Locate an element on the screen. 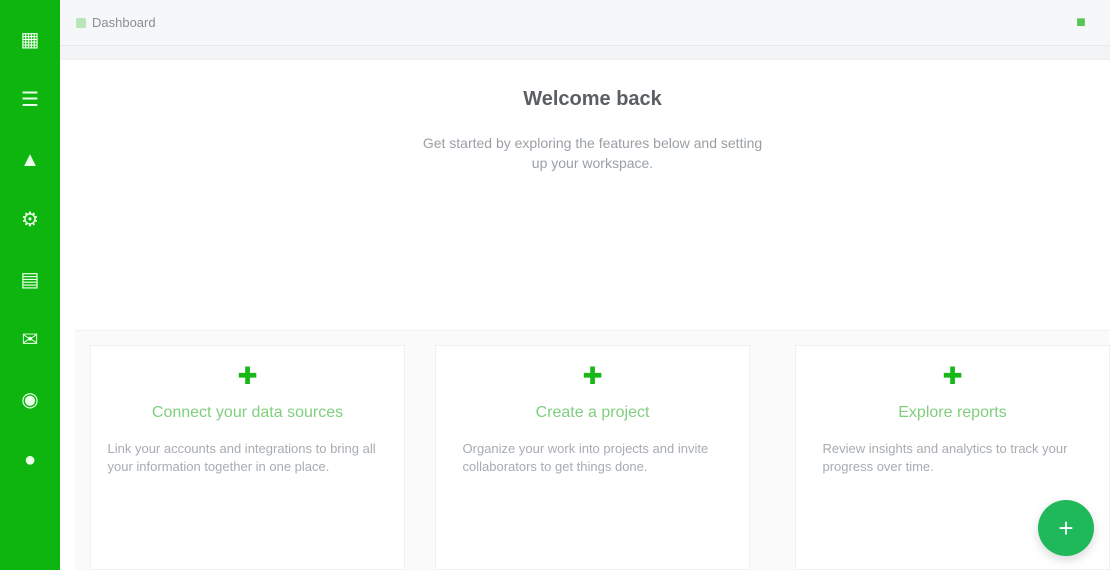 This screenshot has height=570, width=1110. plus-icon: + is located at coordinates (1066, 527).